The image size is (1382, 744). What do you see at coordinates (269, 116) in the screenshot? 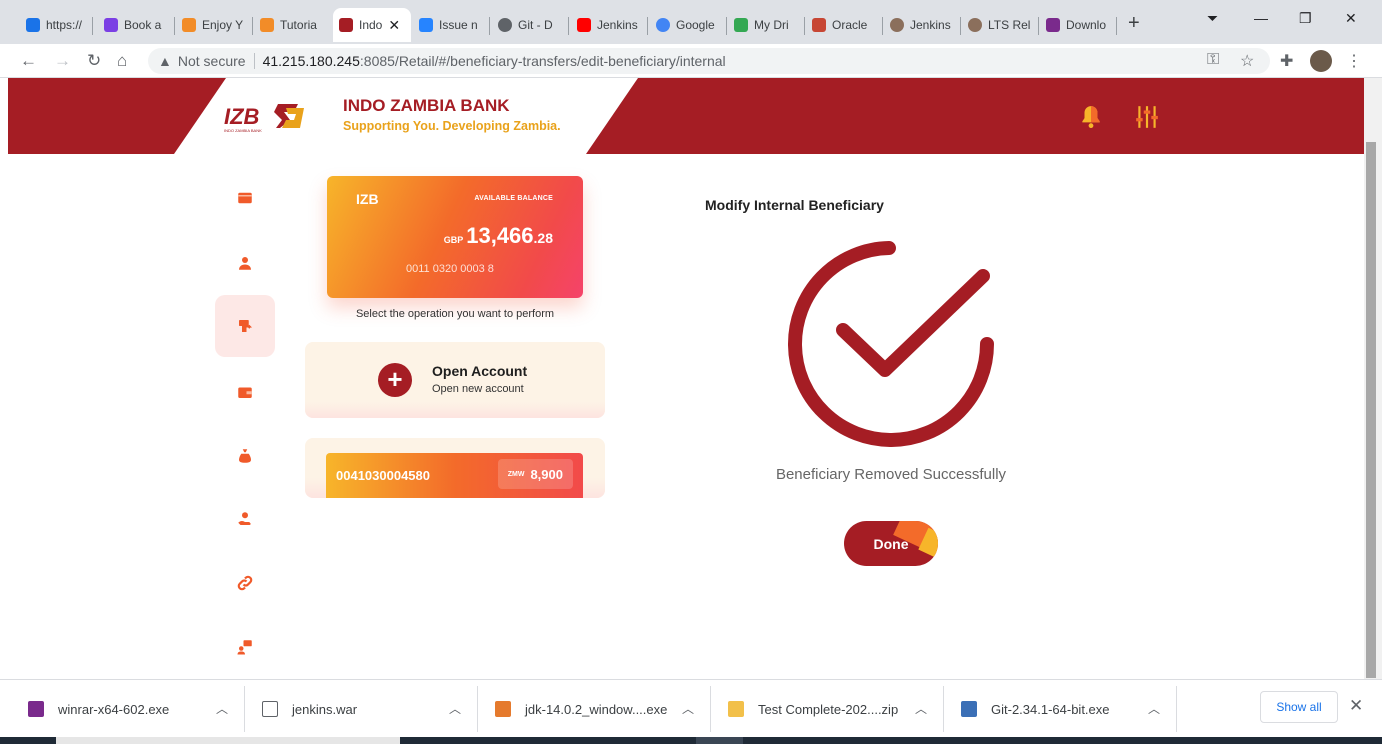
I see `izb-logo: IZB INDO ZAMBIA BANK` at bounding box center [269, 116].